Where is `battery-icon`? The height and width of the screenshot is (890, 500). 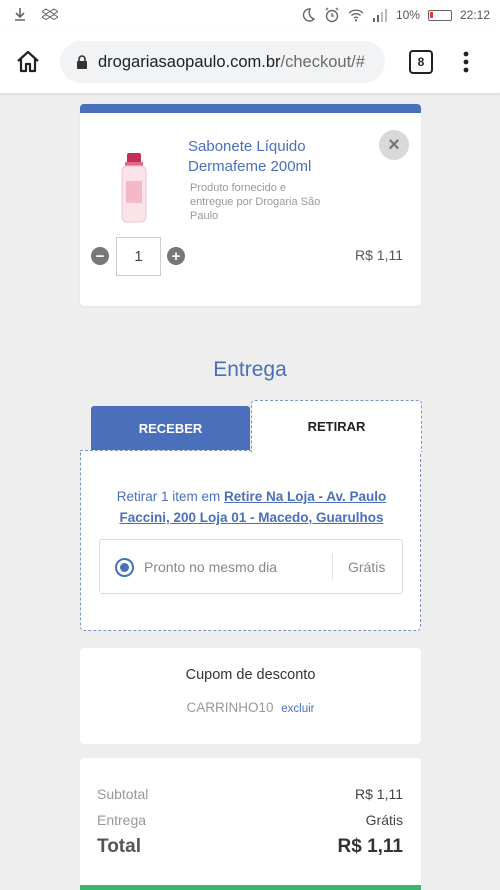
battery-icon is located at coordinates (439, 15).